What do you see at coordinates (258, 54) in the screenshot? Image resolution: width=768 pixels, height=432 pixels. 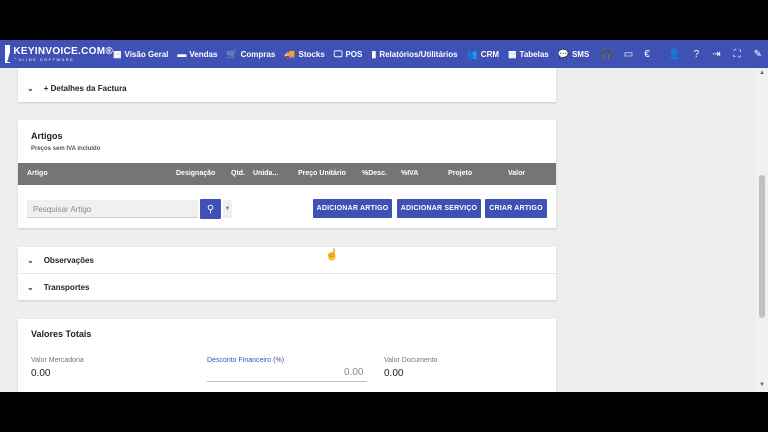 I see `nav-item-label: Compras` at bounding box center [258, 54].